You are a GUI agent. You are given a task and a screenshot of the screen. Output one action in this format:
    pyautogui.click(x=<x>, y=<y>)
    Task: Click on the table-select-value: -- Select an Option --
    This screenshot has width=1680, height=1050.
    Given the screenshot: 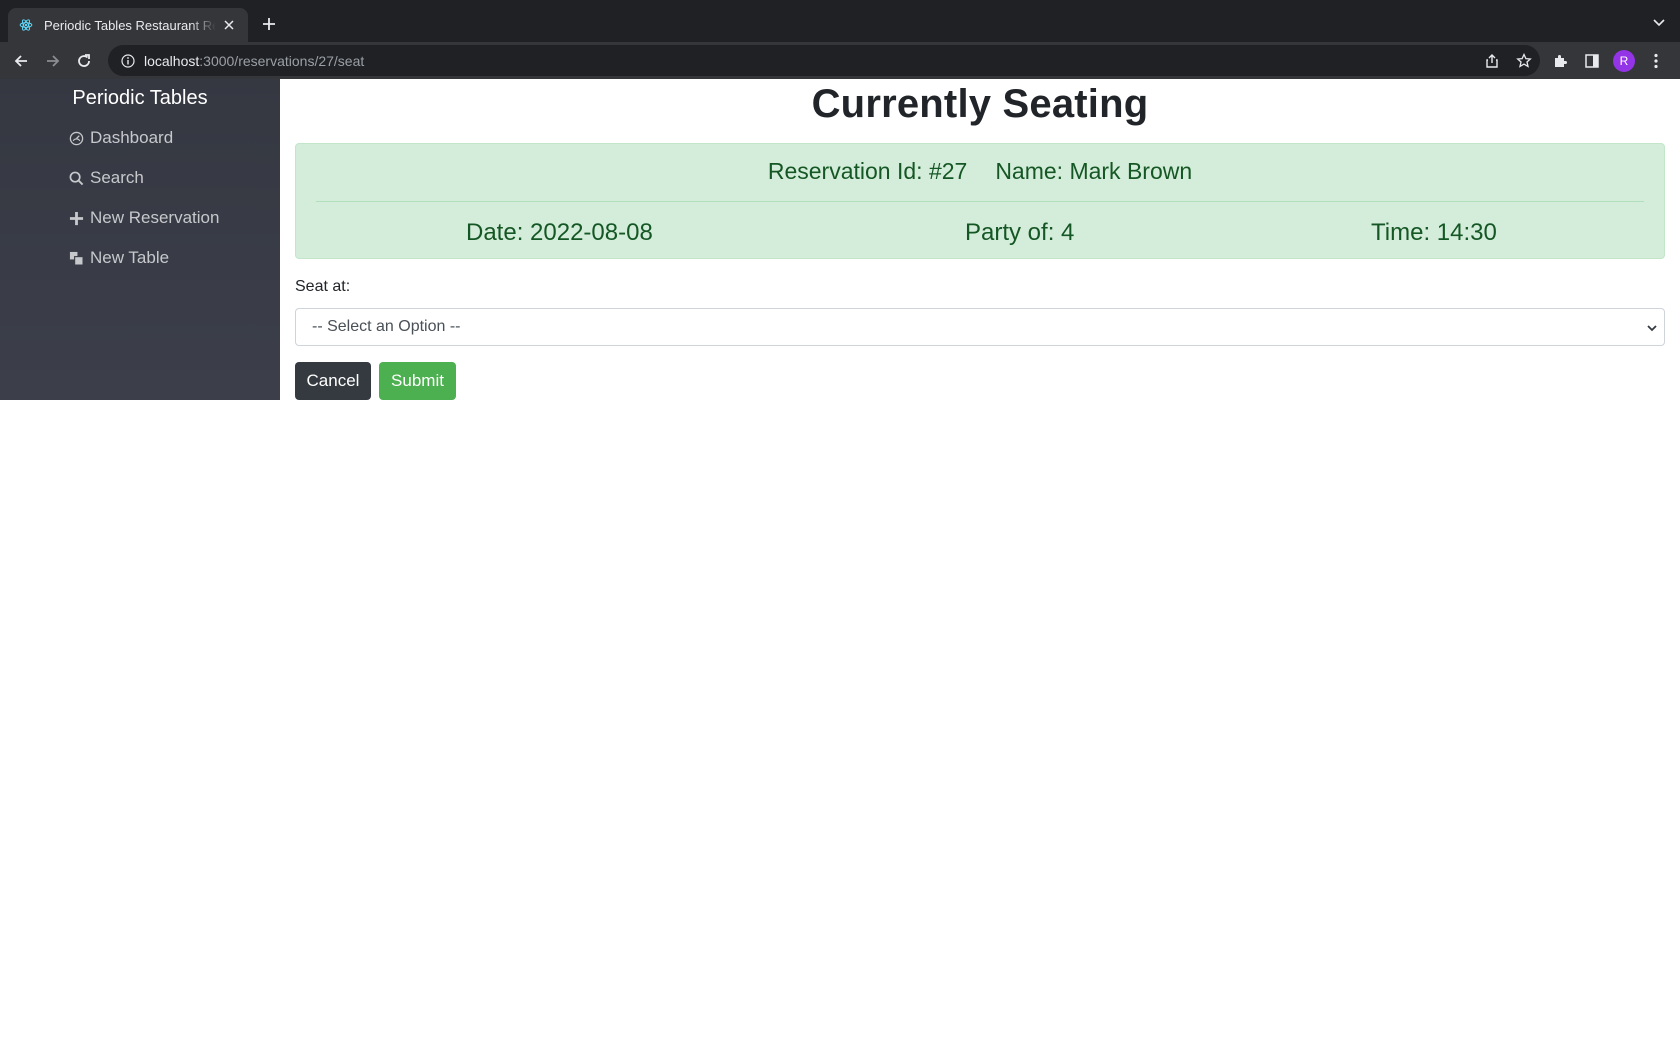 What is the action you would take?
    pyautogui.click(x=386, y=326)
    